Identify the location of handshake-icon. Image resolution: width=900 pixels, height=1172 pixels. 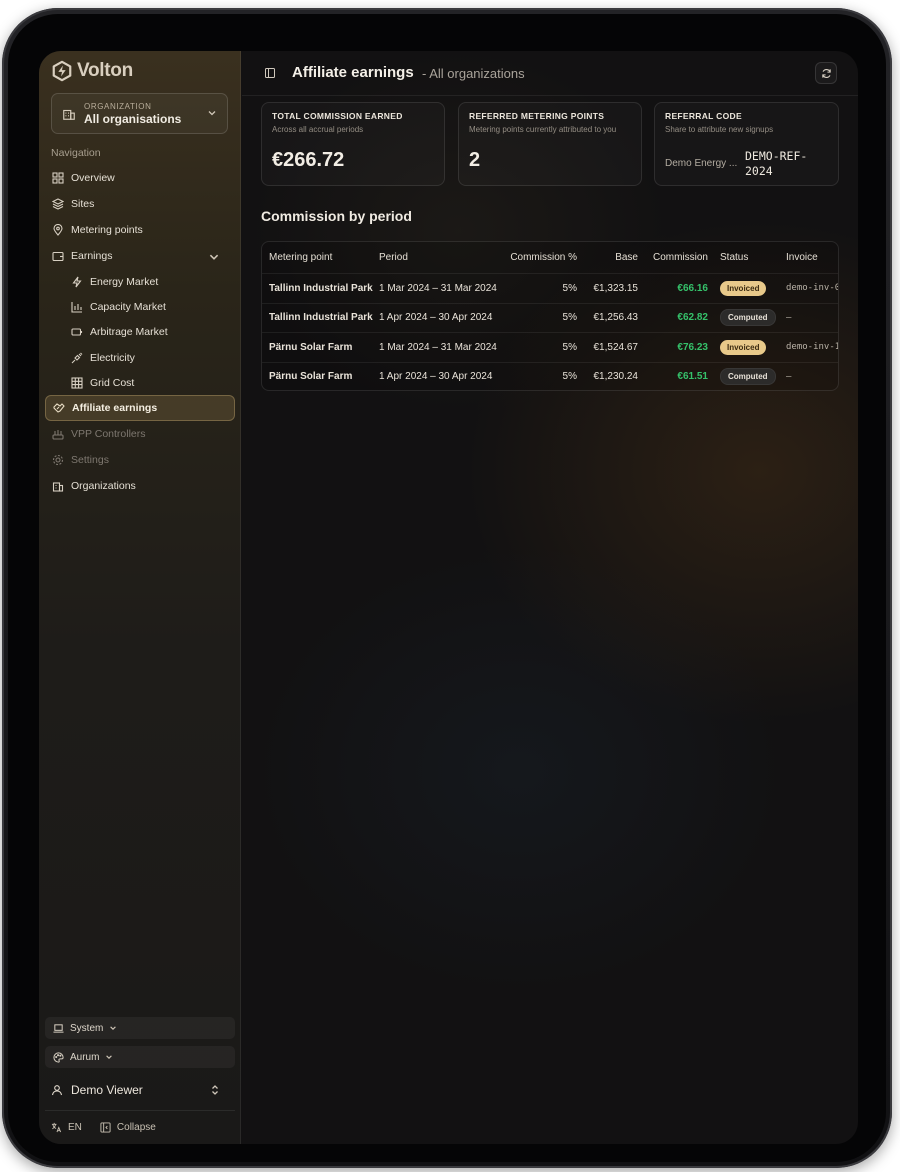
(59, 408).